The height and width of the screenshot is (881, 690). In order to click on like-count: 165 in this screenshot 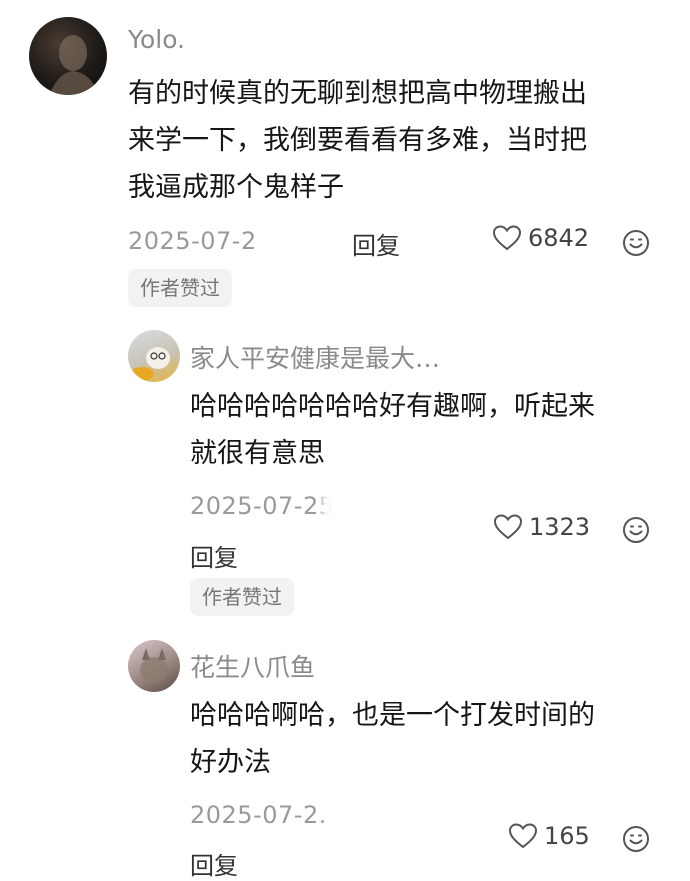, I will do `click(567, 836)`.